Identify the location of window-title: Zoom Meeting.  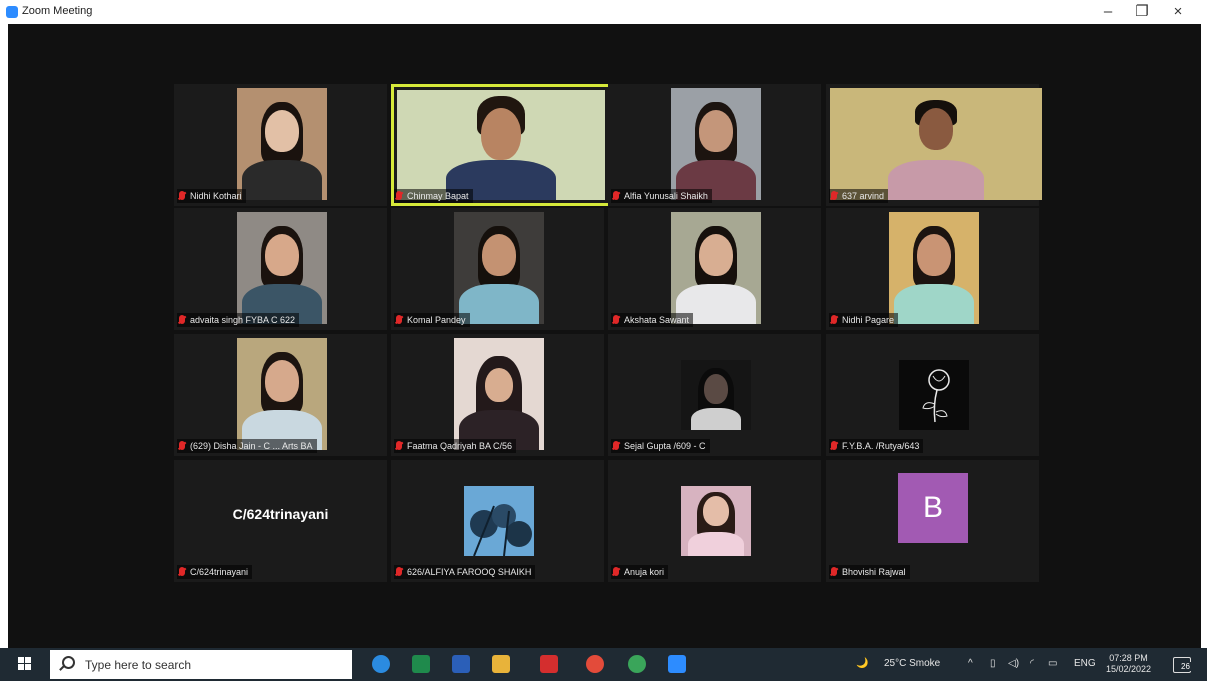
(57, 11).